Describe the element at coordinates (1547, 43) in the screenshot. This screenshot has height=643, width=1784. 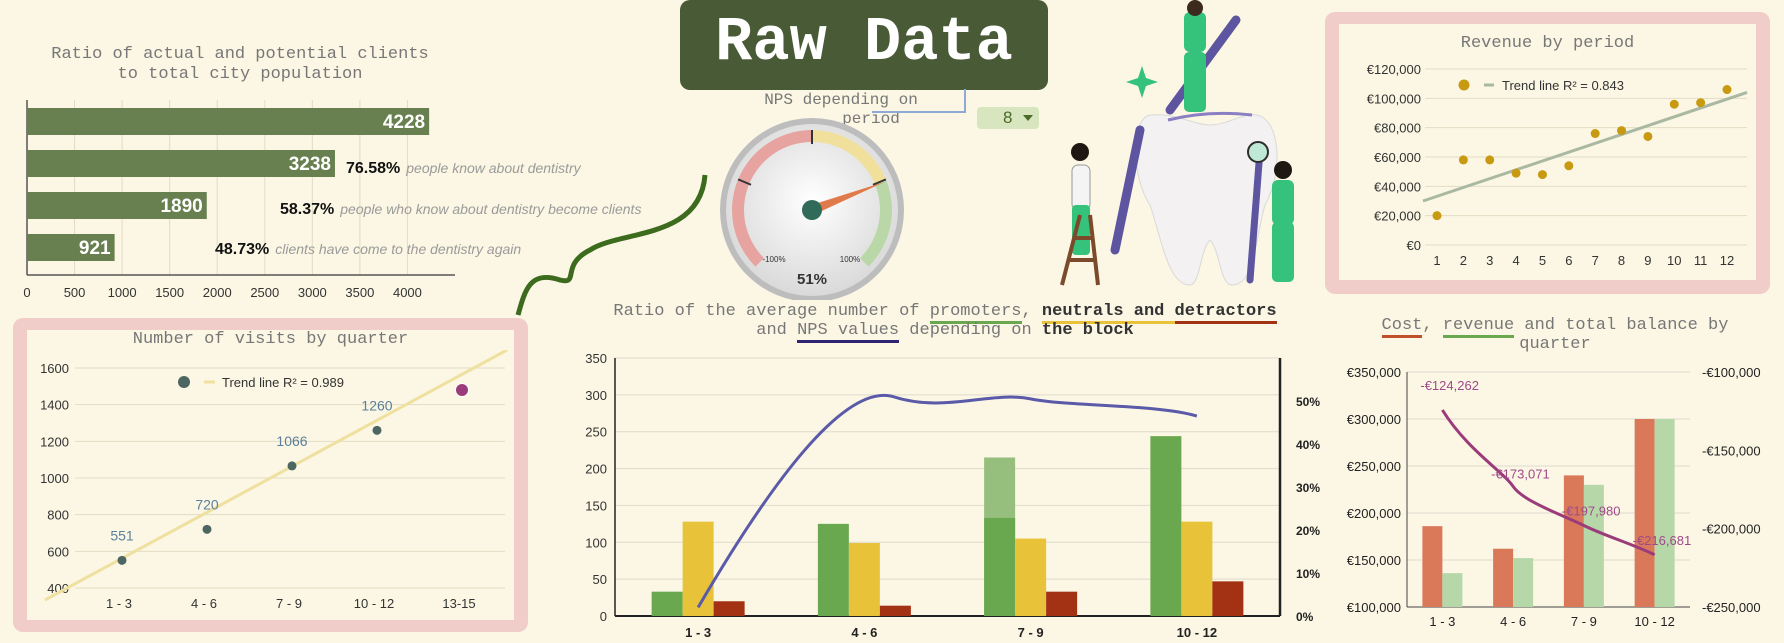
I see `revenue-title: Revenue by period` at that location.